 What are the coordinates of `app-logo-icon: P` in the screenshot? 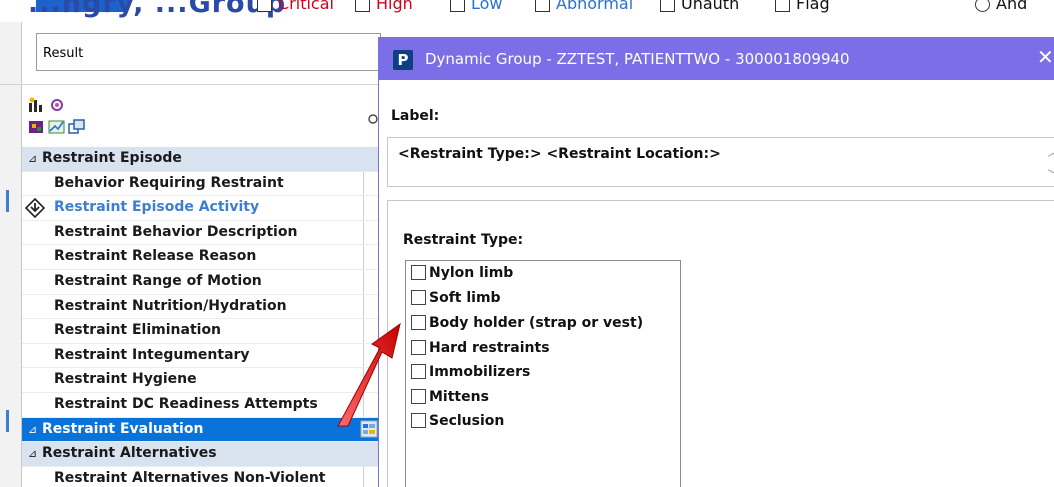 It's located at (403, 60).